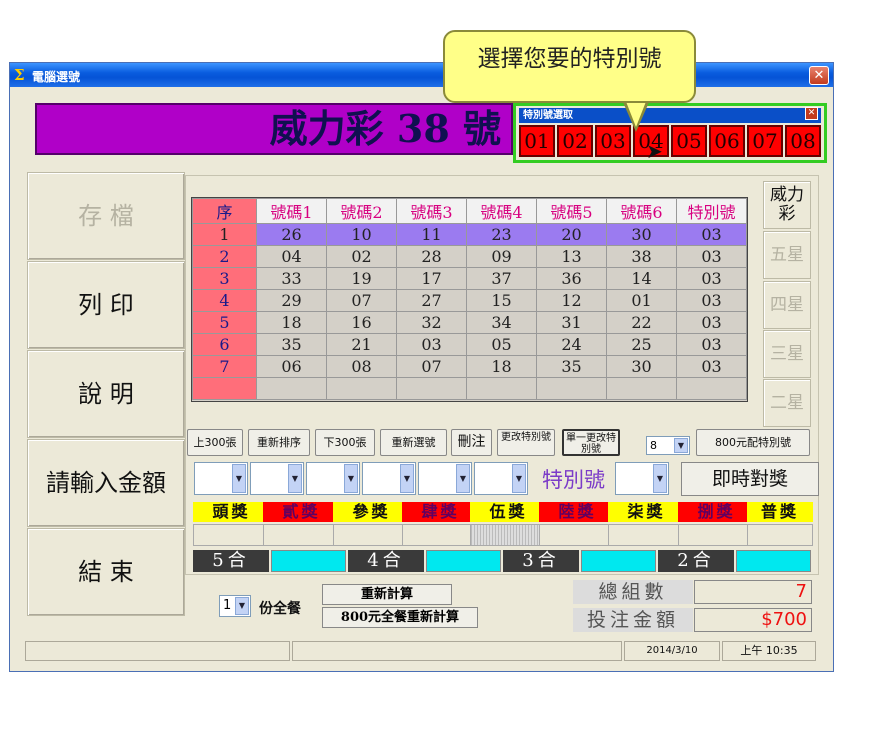 The height and width of the screenshot is (750, 883). What do you see at coordinates (106, 216) in the screenshot?
I see `save-button: 存 檔` at bounding box center [106, 216].